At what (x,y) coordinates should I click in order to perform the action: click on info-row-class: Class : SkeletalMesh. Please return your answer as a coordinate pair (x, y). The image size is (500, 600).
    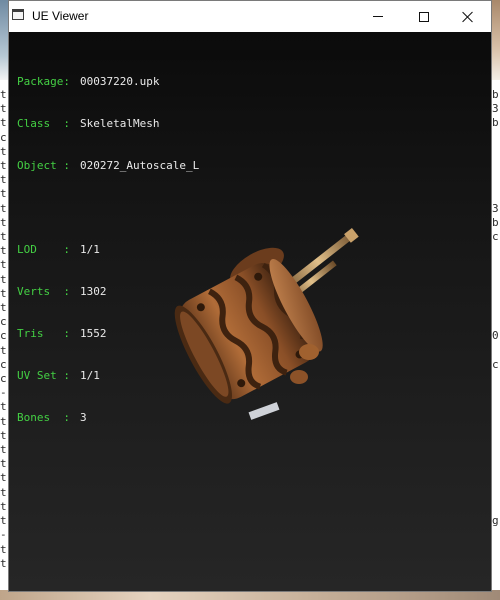
    Looking at the image, I should click on (108, 124).